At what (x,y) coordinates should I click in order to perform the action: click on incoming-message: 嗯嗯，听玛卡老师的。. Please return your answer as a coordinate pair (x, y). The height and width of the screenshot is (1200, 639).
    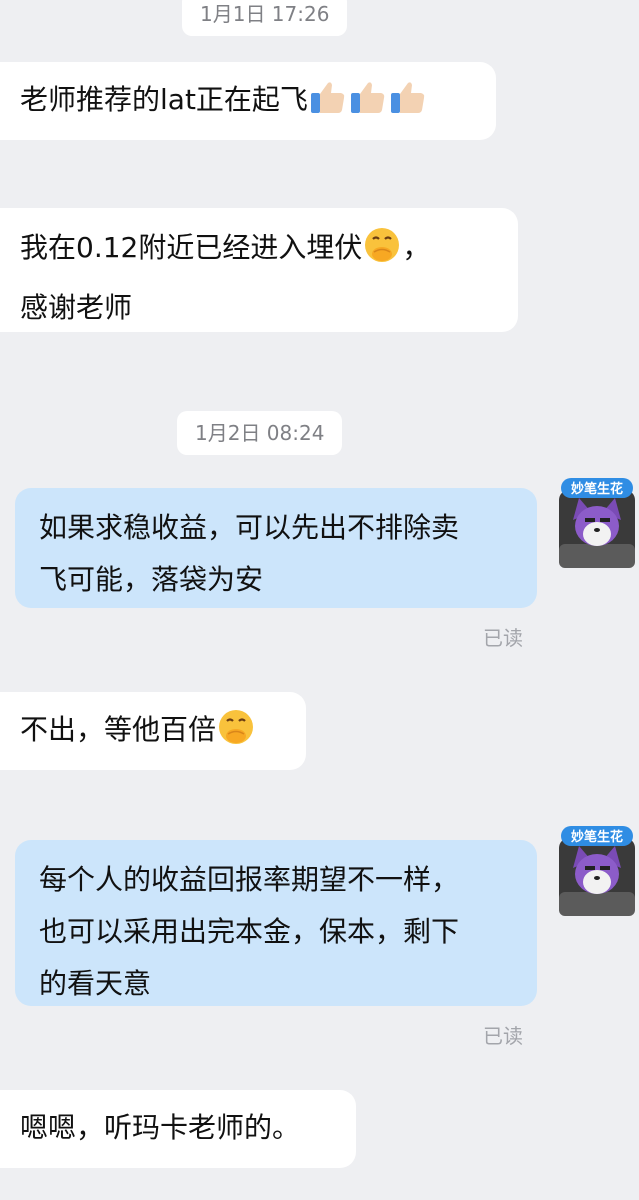
    Looking at the image, I should click on (178, 1129).